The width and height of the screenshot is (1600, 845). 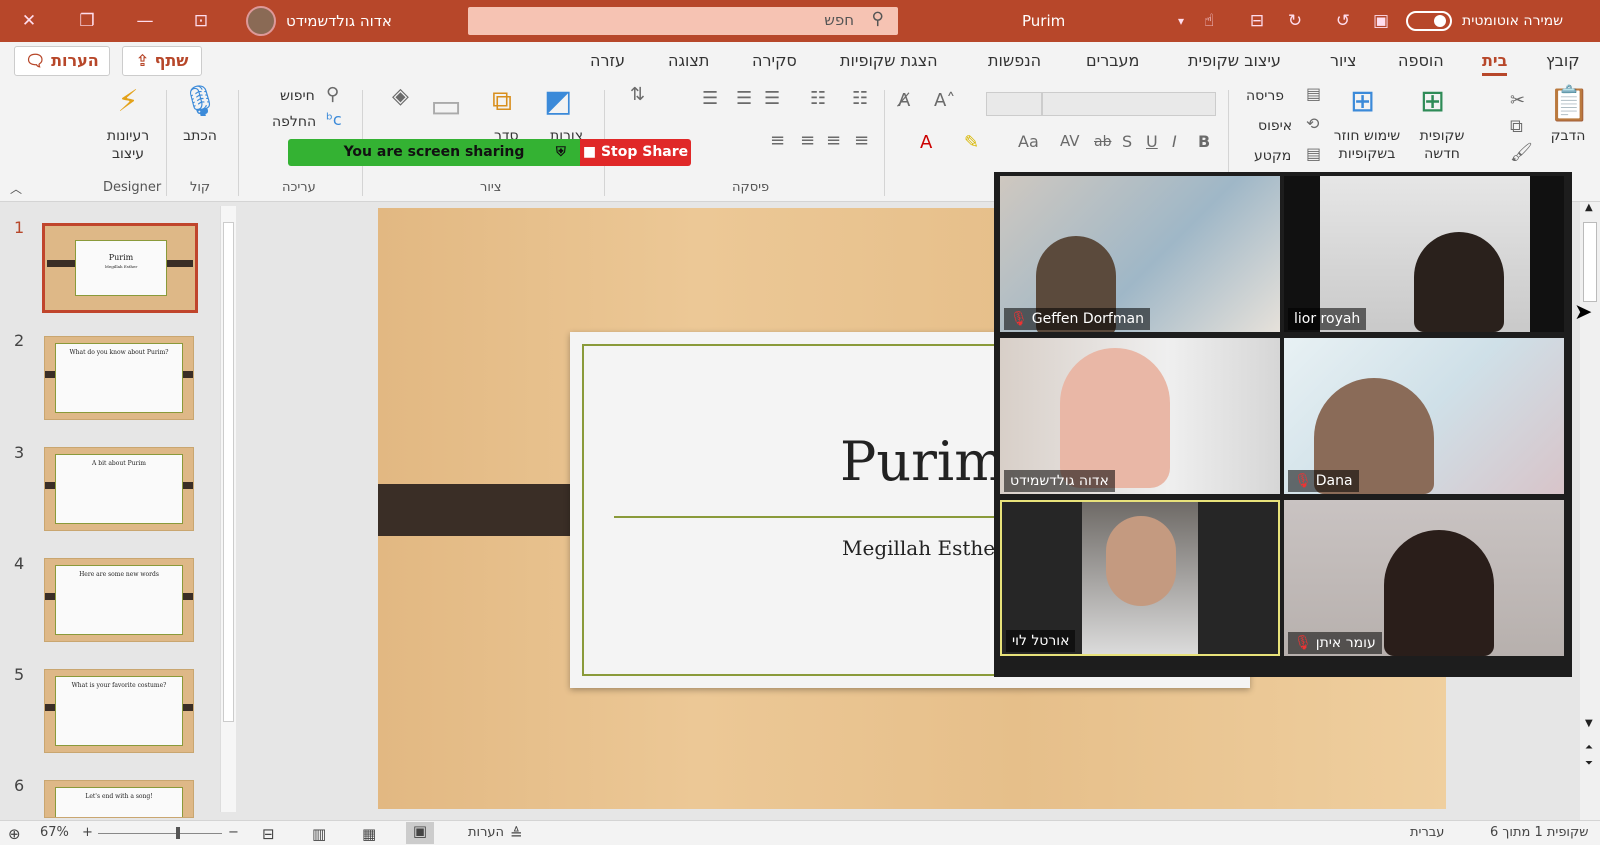 What do you see at coordinates (446, 106) in the screenshot?
I see `quick-styles-icon: ▭` at bounding box center [446, 106].